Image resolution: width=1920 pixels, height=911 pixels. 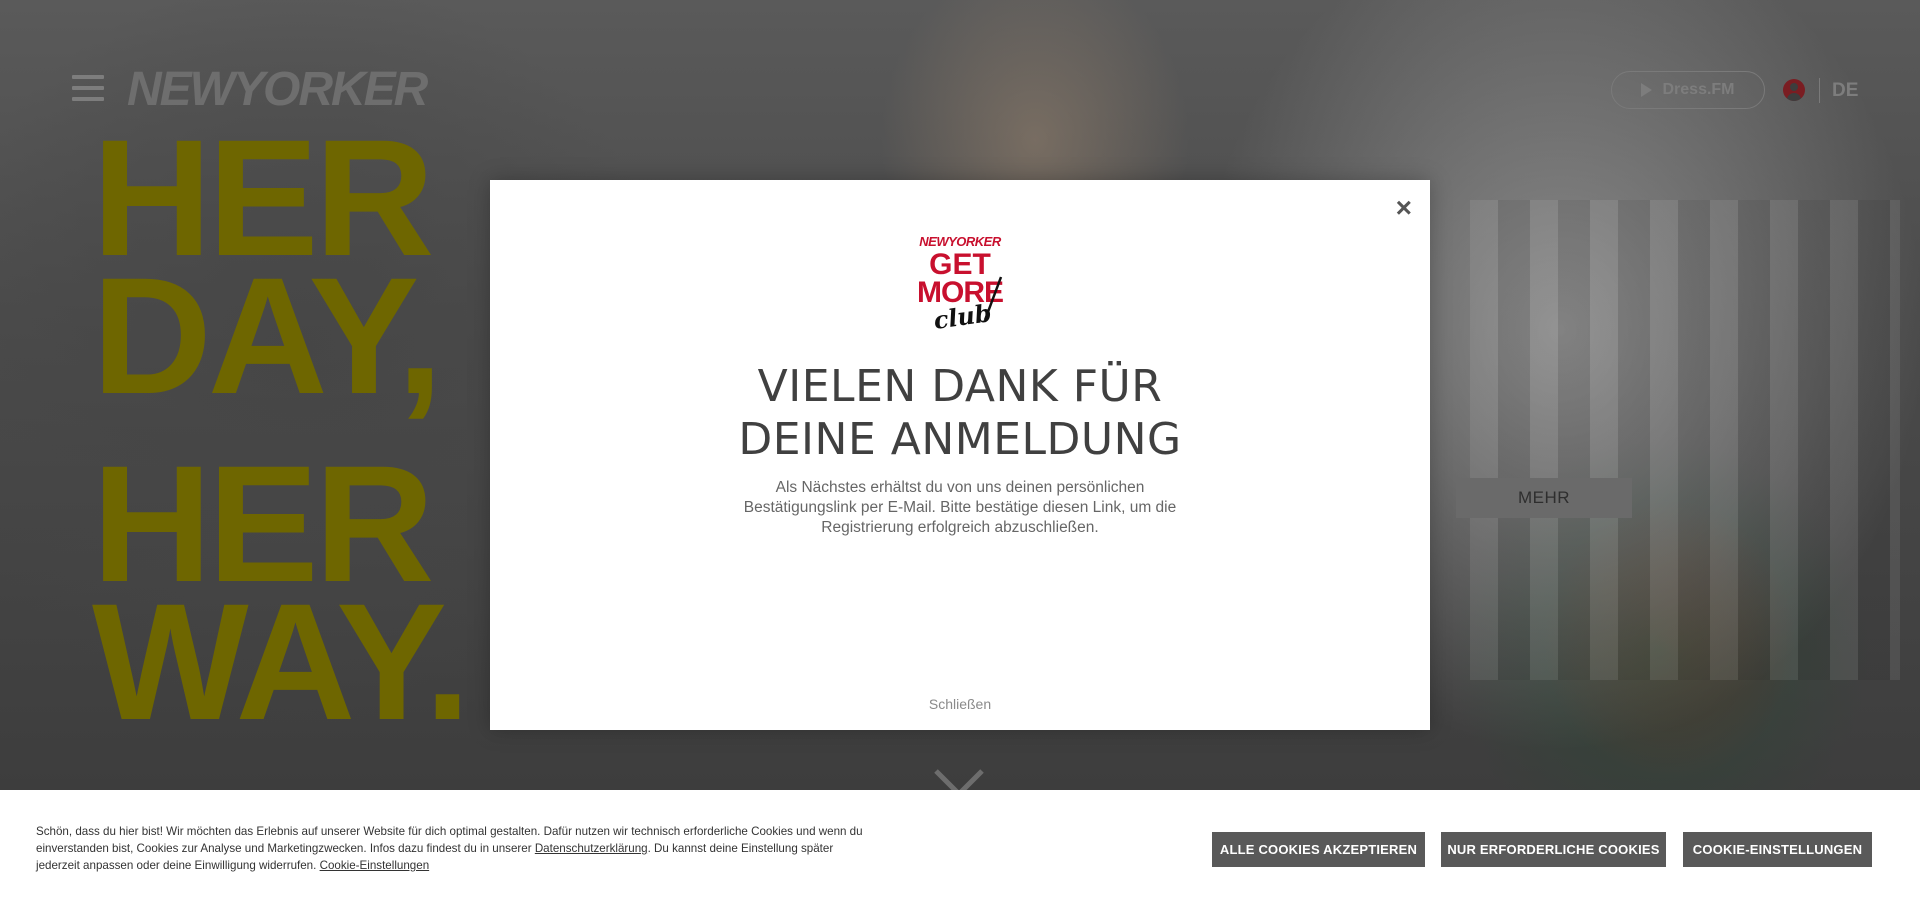 I want to click on play-icon, so click(x=1647, y=90).